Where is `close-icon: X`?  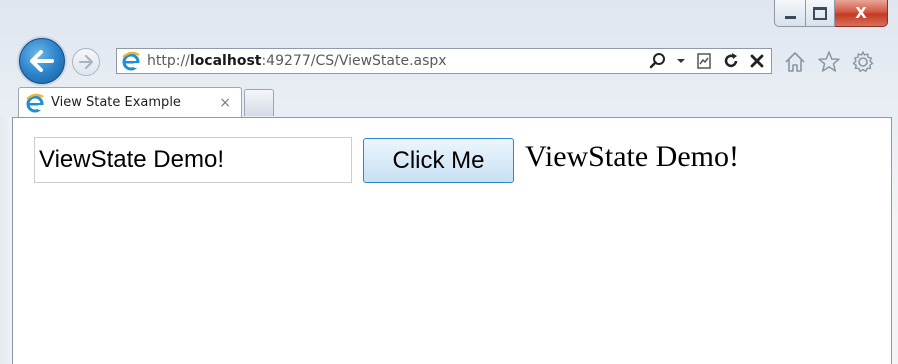
close-icon: X is located at coordinates (861, 13).